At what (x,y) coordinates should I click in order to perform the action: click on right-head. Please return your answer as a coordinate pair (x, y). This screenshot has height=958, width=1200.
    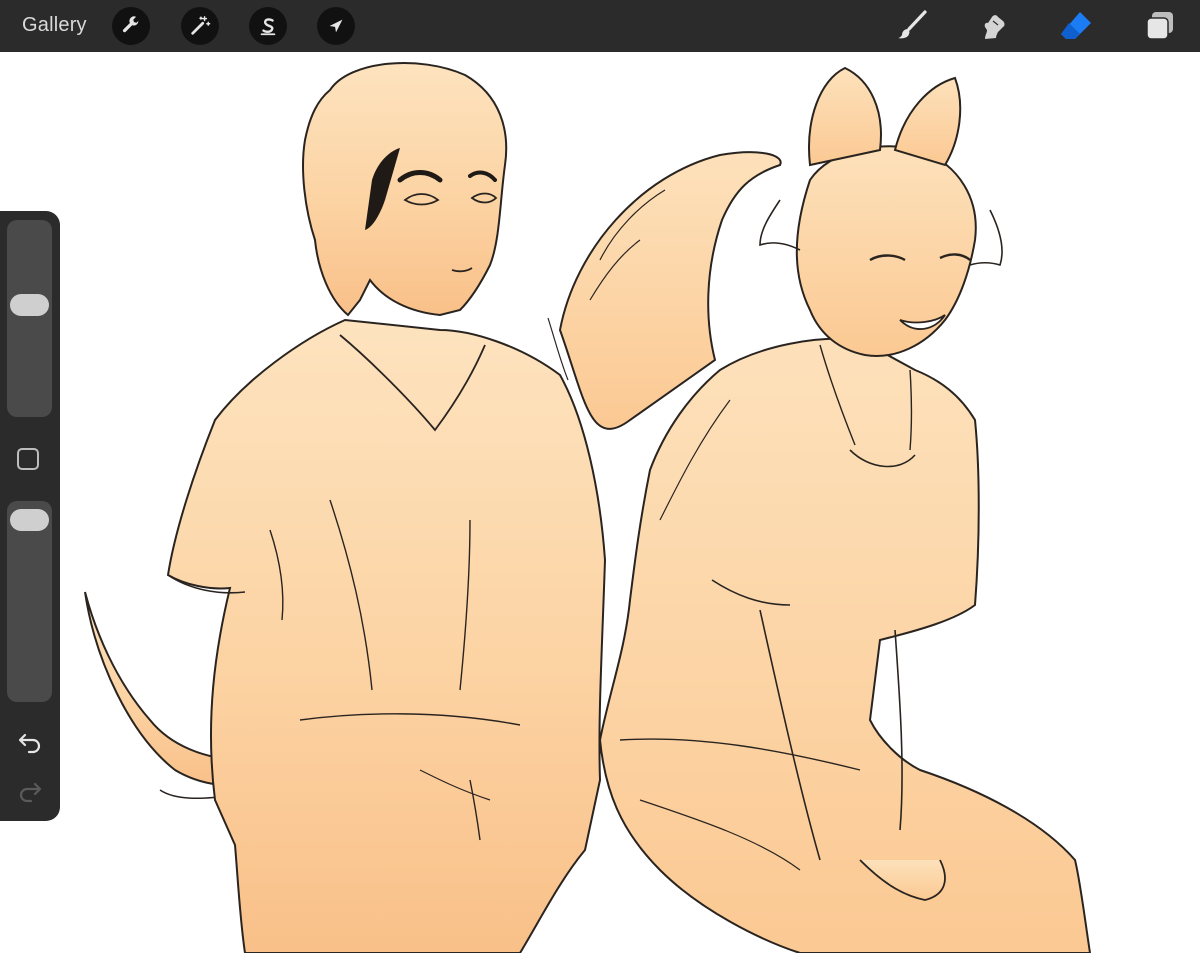
    Looking at the image, I should click on (886, 251).